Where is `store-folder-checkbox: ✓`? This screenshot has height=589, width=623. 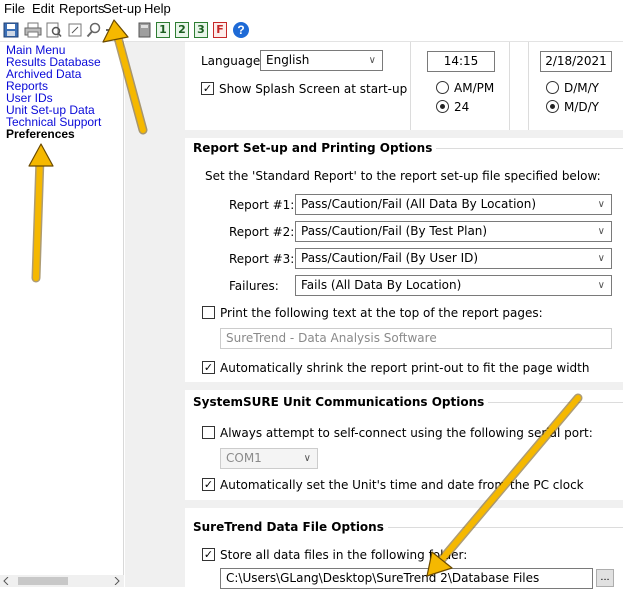
store-folder-checkbox: ✓ is located at coordinates (208, 554).